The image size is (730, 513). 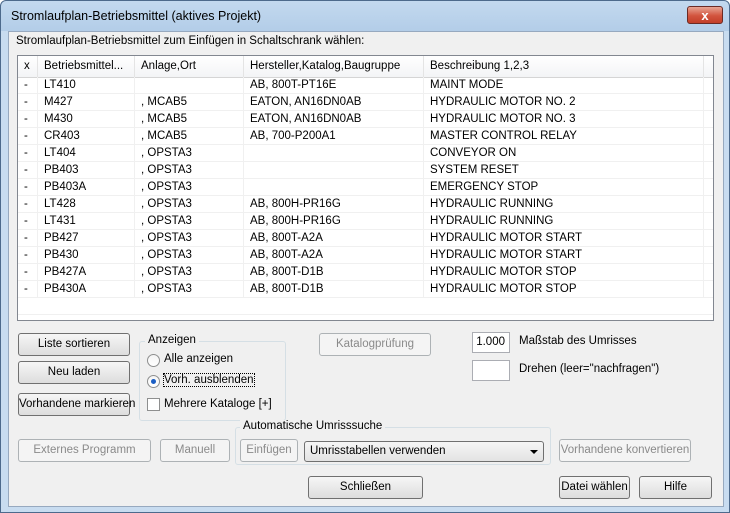 What do you see at coordinates (564, 119) in the screenshot?
I see `description-cell: HYDRAULIC MOTOR NO. 3` at bounding box center [564, 119].